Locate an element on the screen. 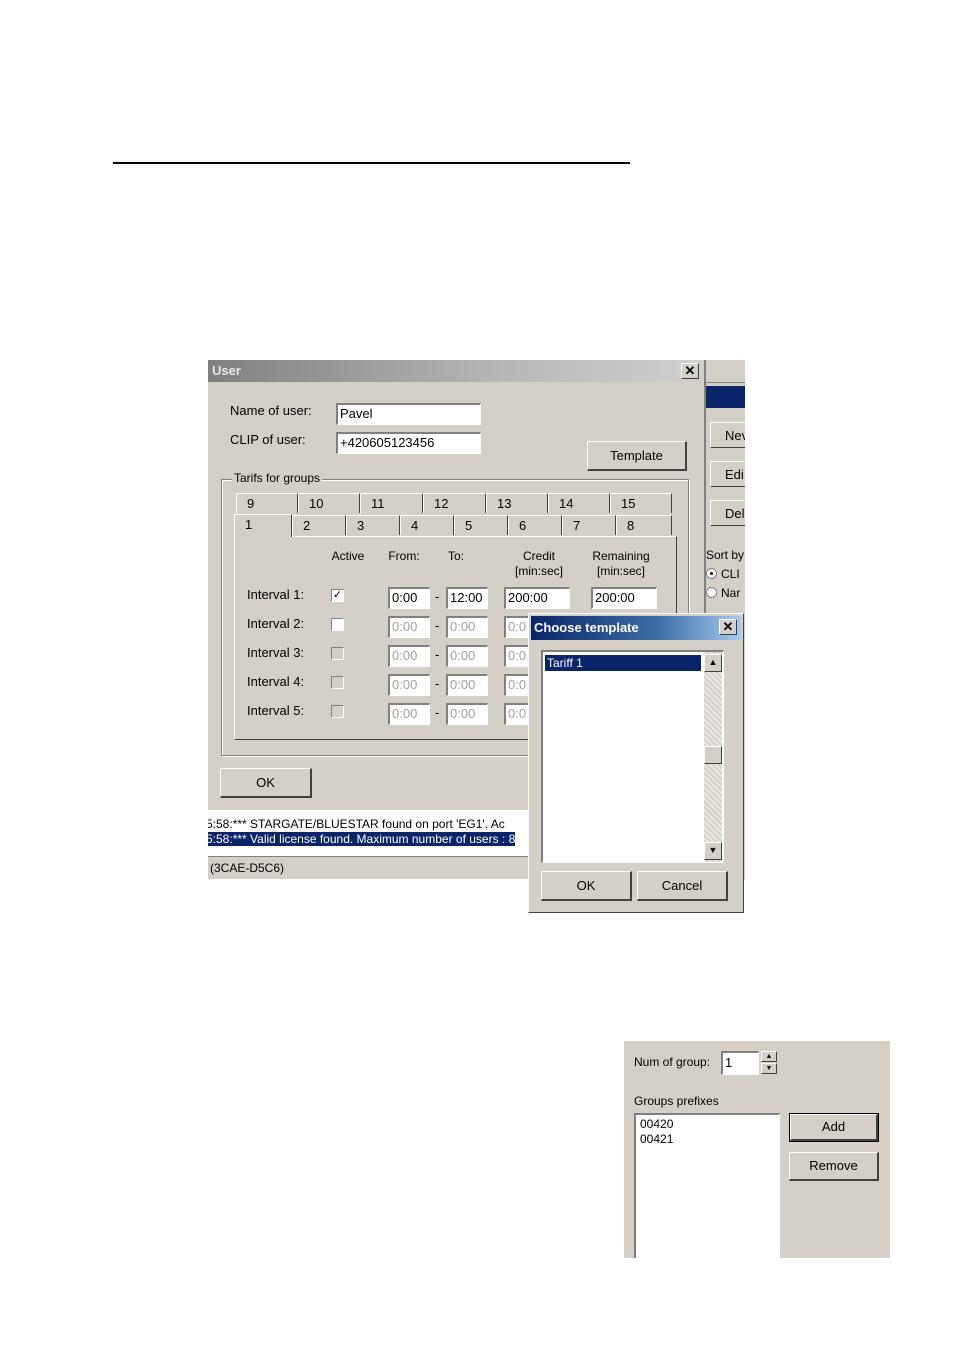 The width and height of the screenshot is (954, 1350). interval-4-to-field: 0:00 is located at coordinates (467, 685).